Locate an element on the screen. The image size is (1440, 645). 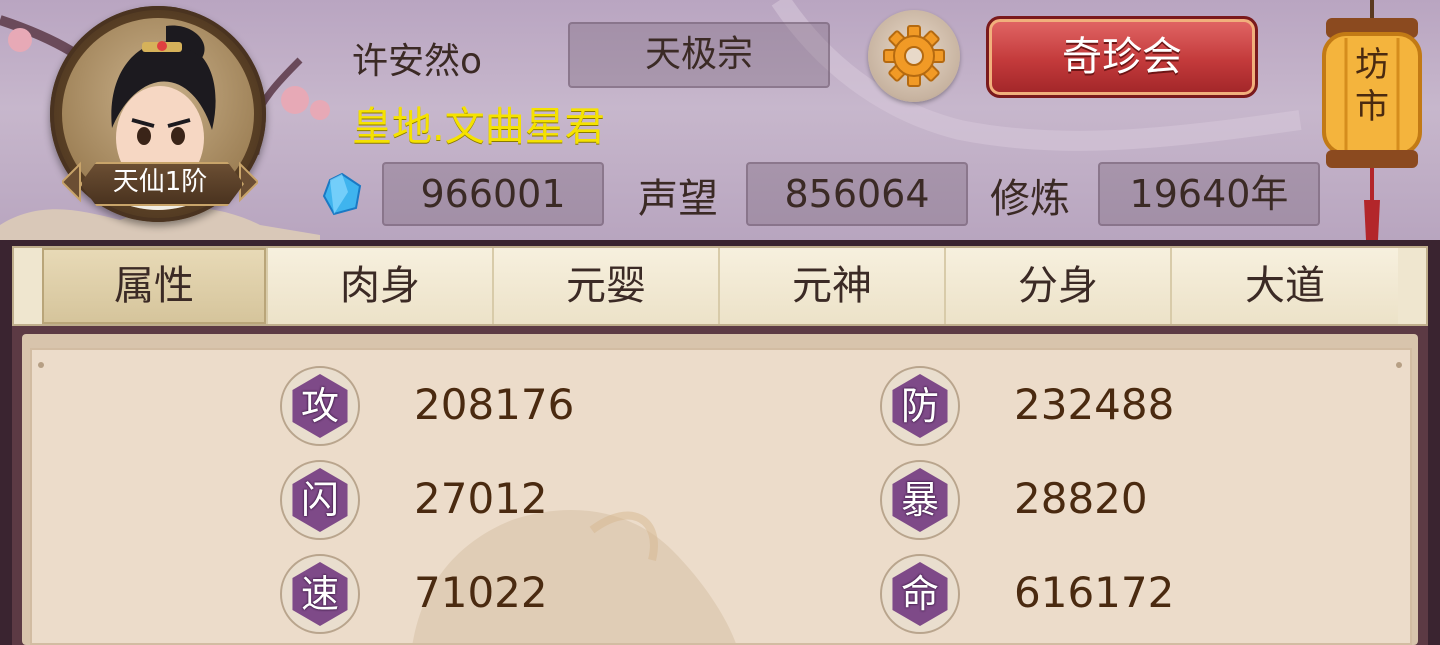
health-value: 616172 is located at coordinates (1094, 592).